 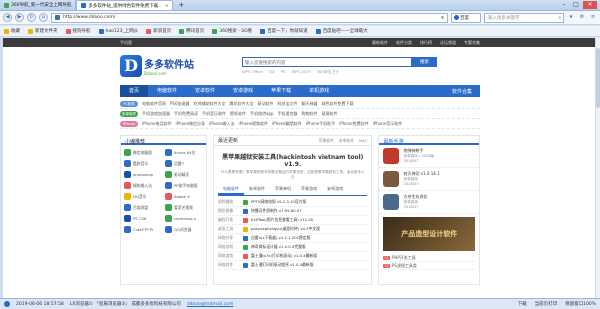 I want to click on status-action: 下载, so click(x=522, y=304).